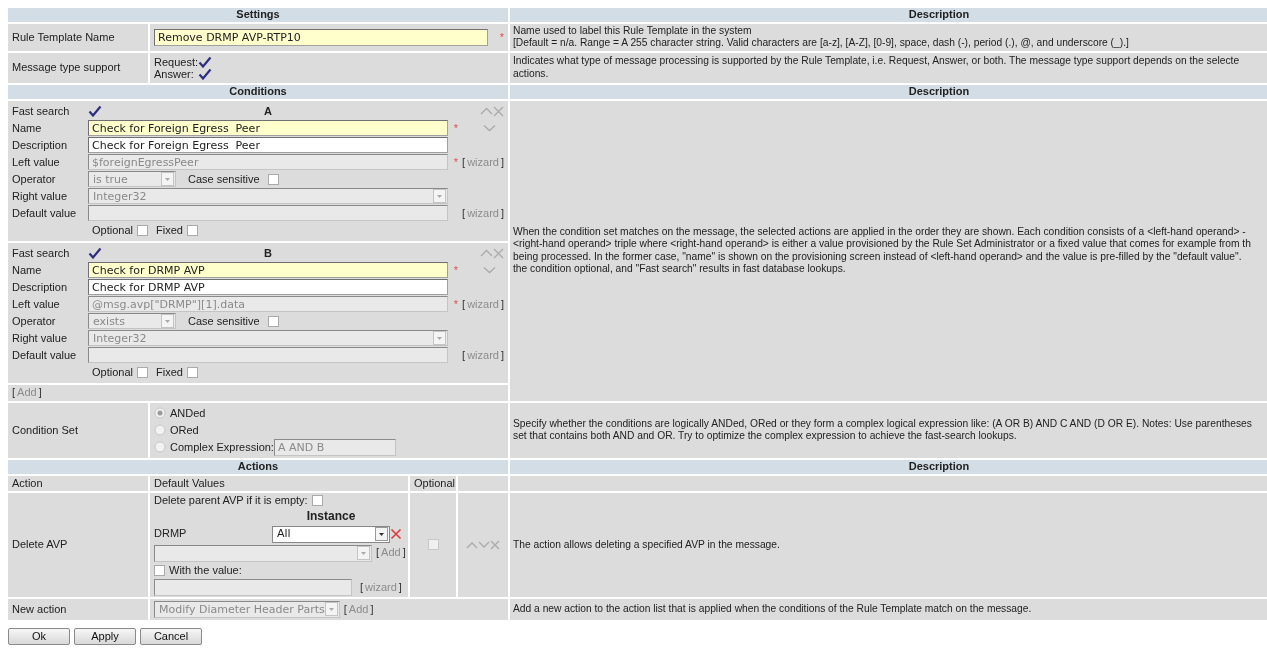  I want to click on description-text: Add a new action to the action list that is applied when the conditions of the Rule Template match on the message., so click(773, 609).